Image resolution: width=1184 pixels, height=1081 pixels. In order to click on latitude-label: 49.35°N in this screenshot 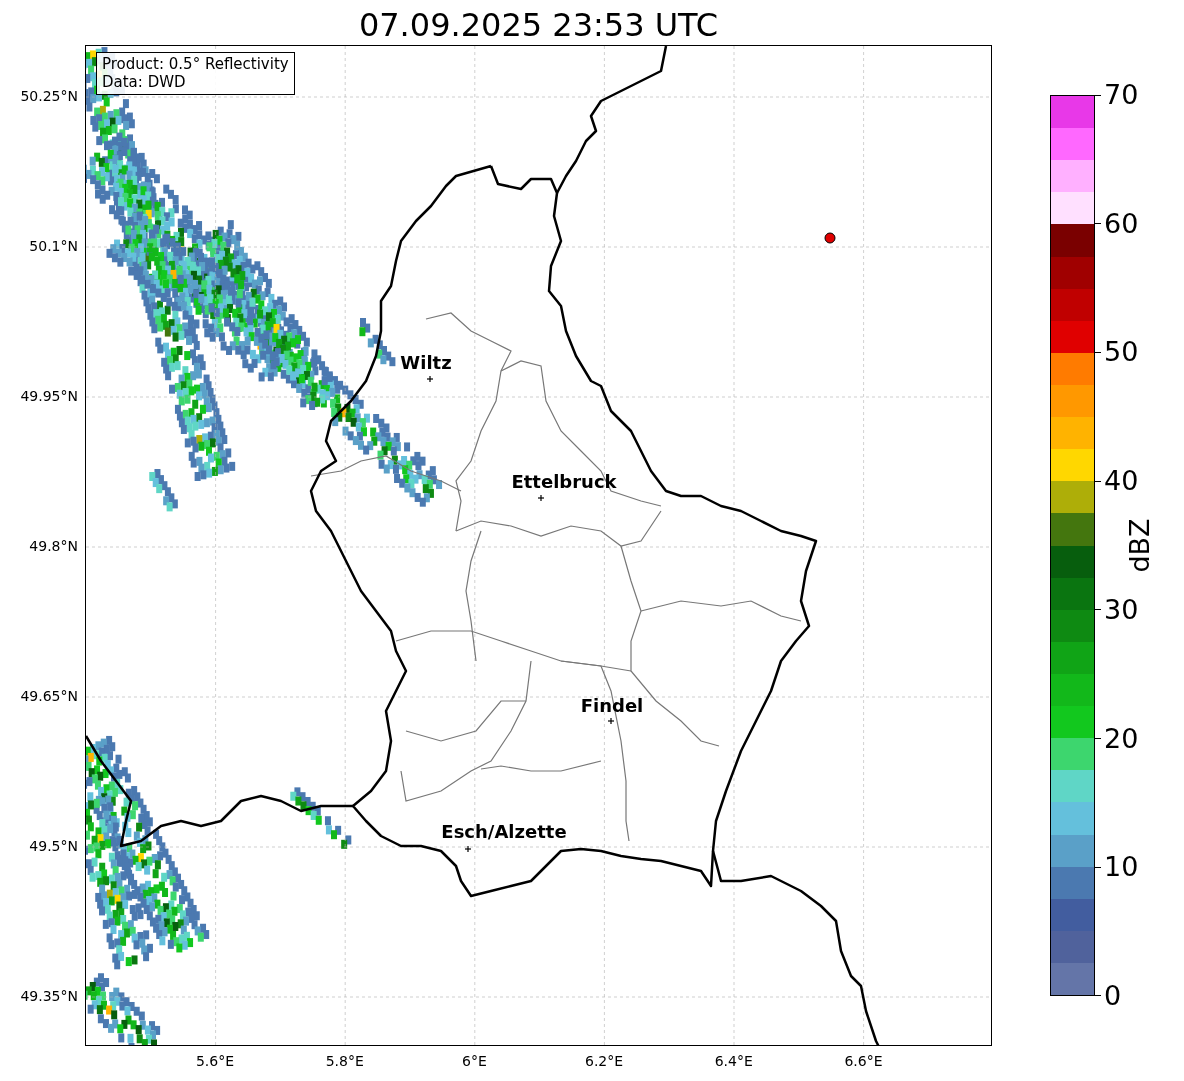, I will do `click(49, 996)`.